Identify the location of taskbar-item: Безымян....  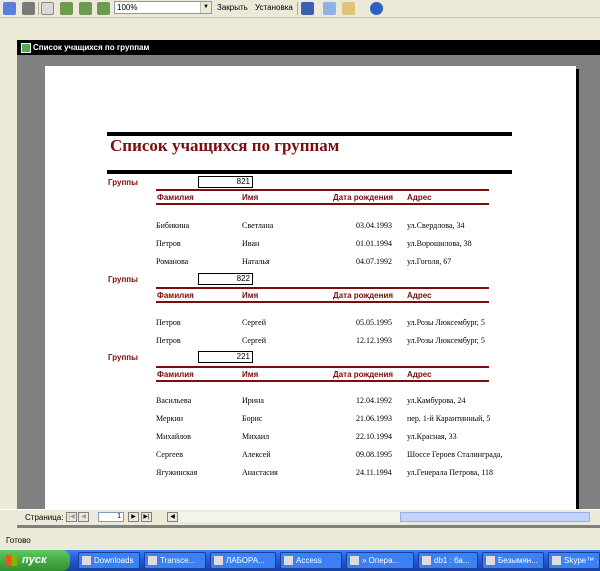
(513, 560).